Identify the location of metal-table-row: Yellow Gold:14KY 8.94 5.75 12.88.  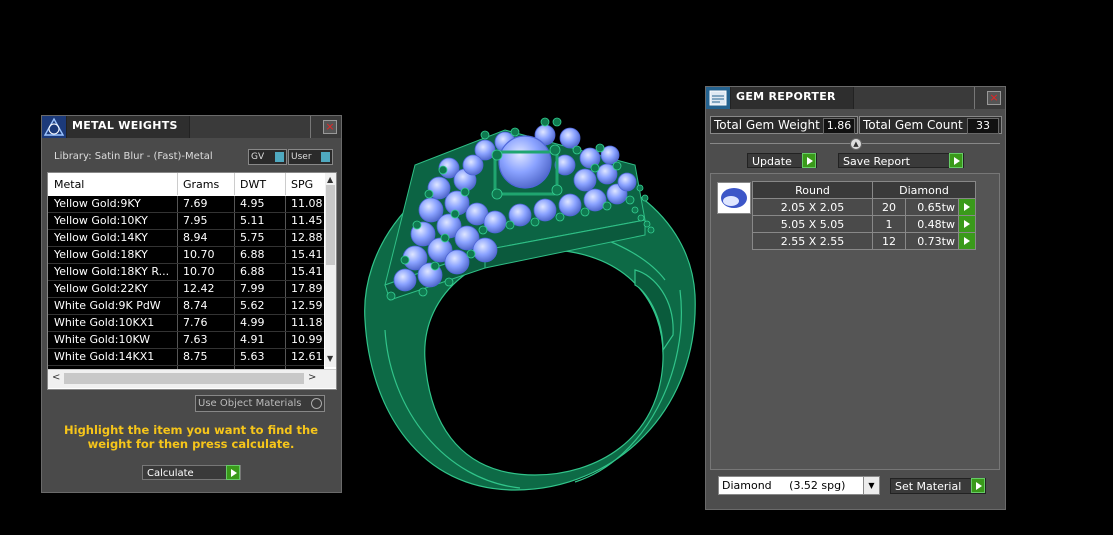
(186, 238).